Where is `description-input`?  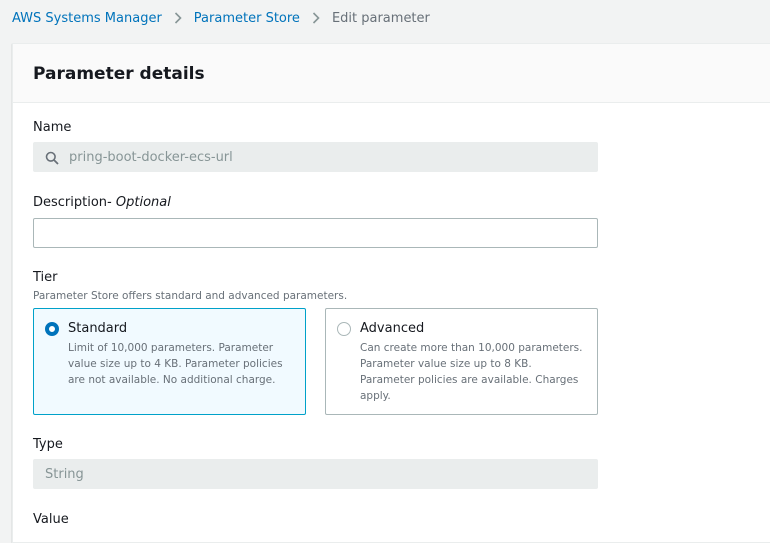 description-input is located at coordinates (315, 233).